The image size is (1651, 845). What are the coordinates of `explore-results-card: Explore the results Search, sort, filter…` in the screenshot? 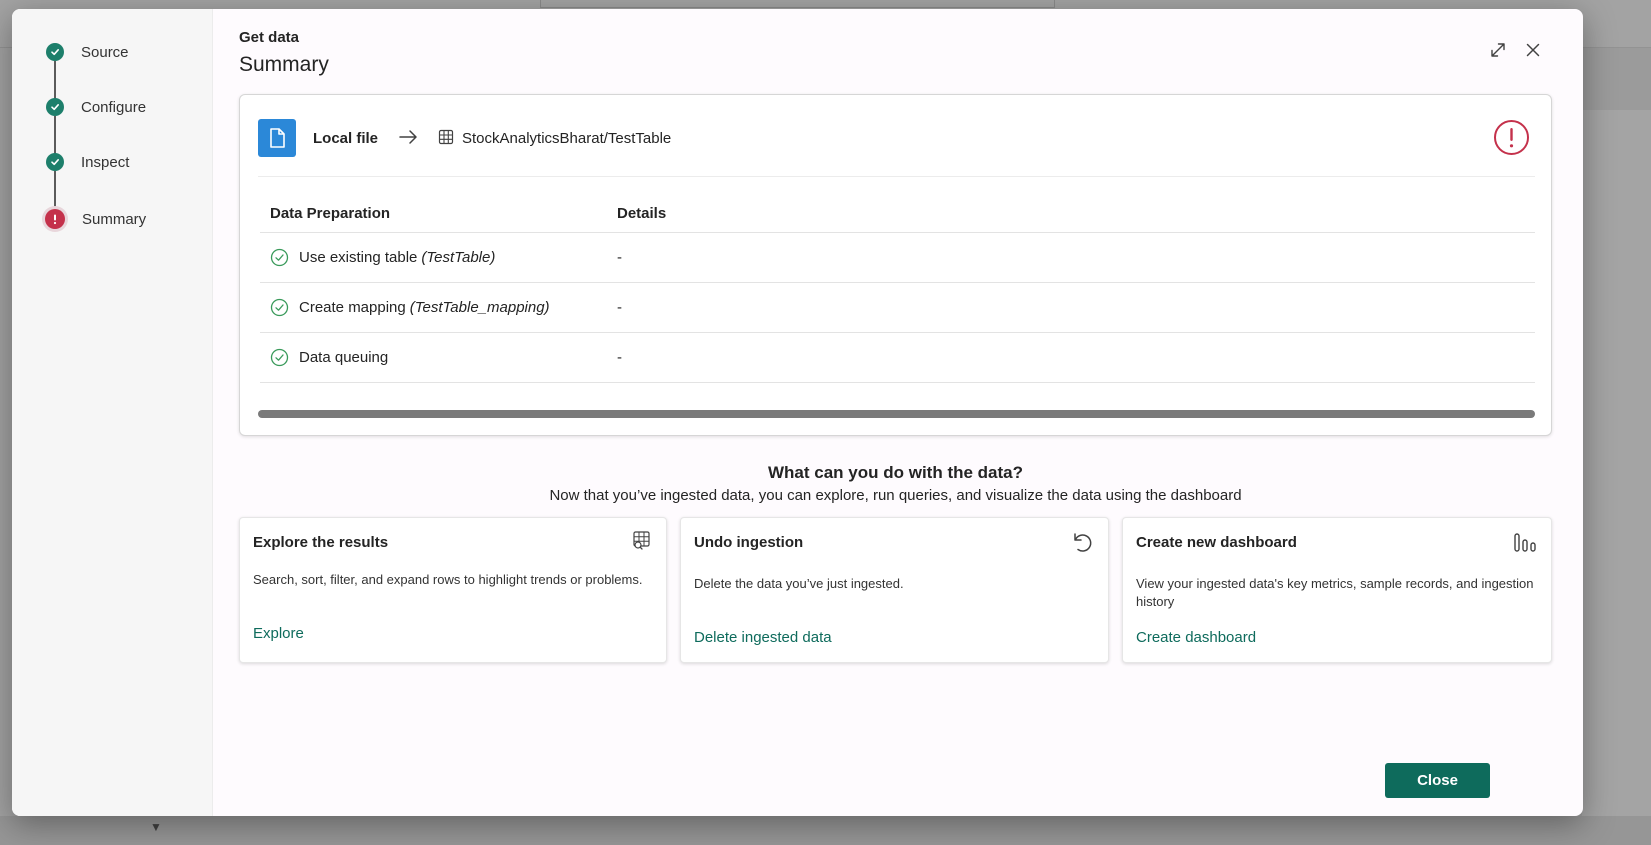 It's located at (453, 590).